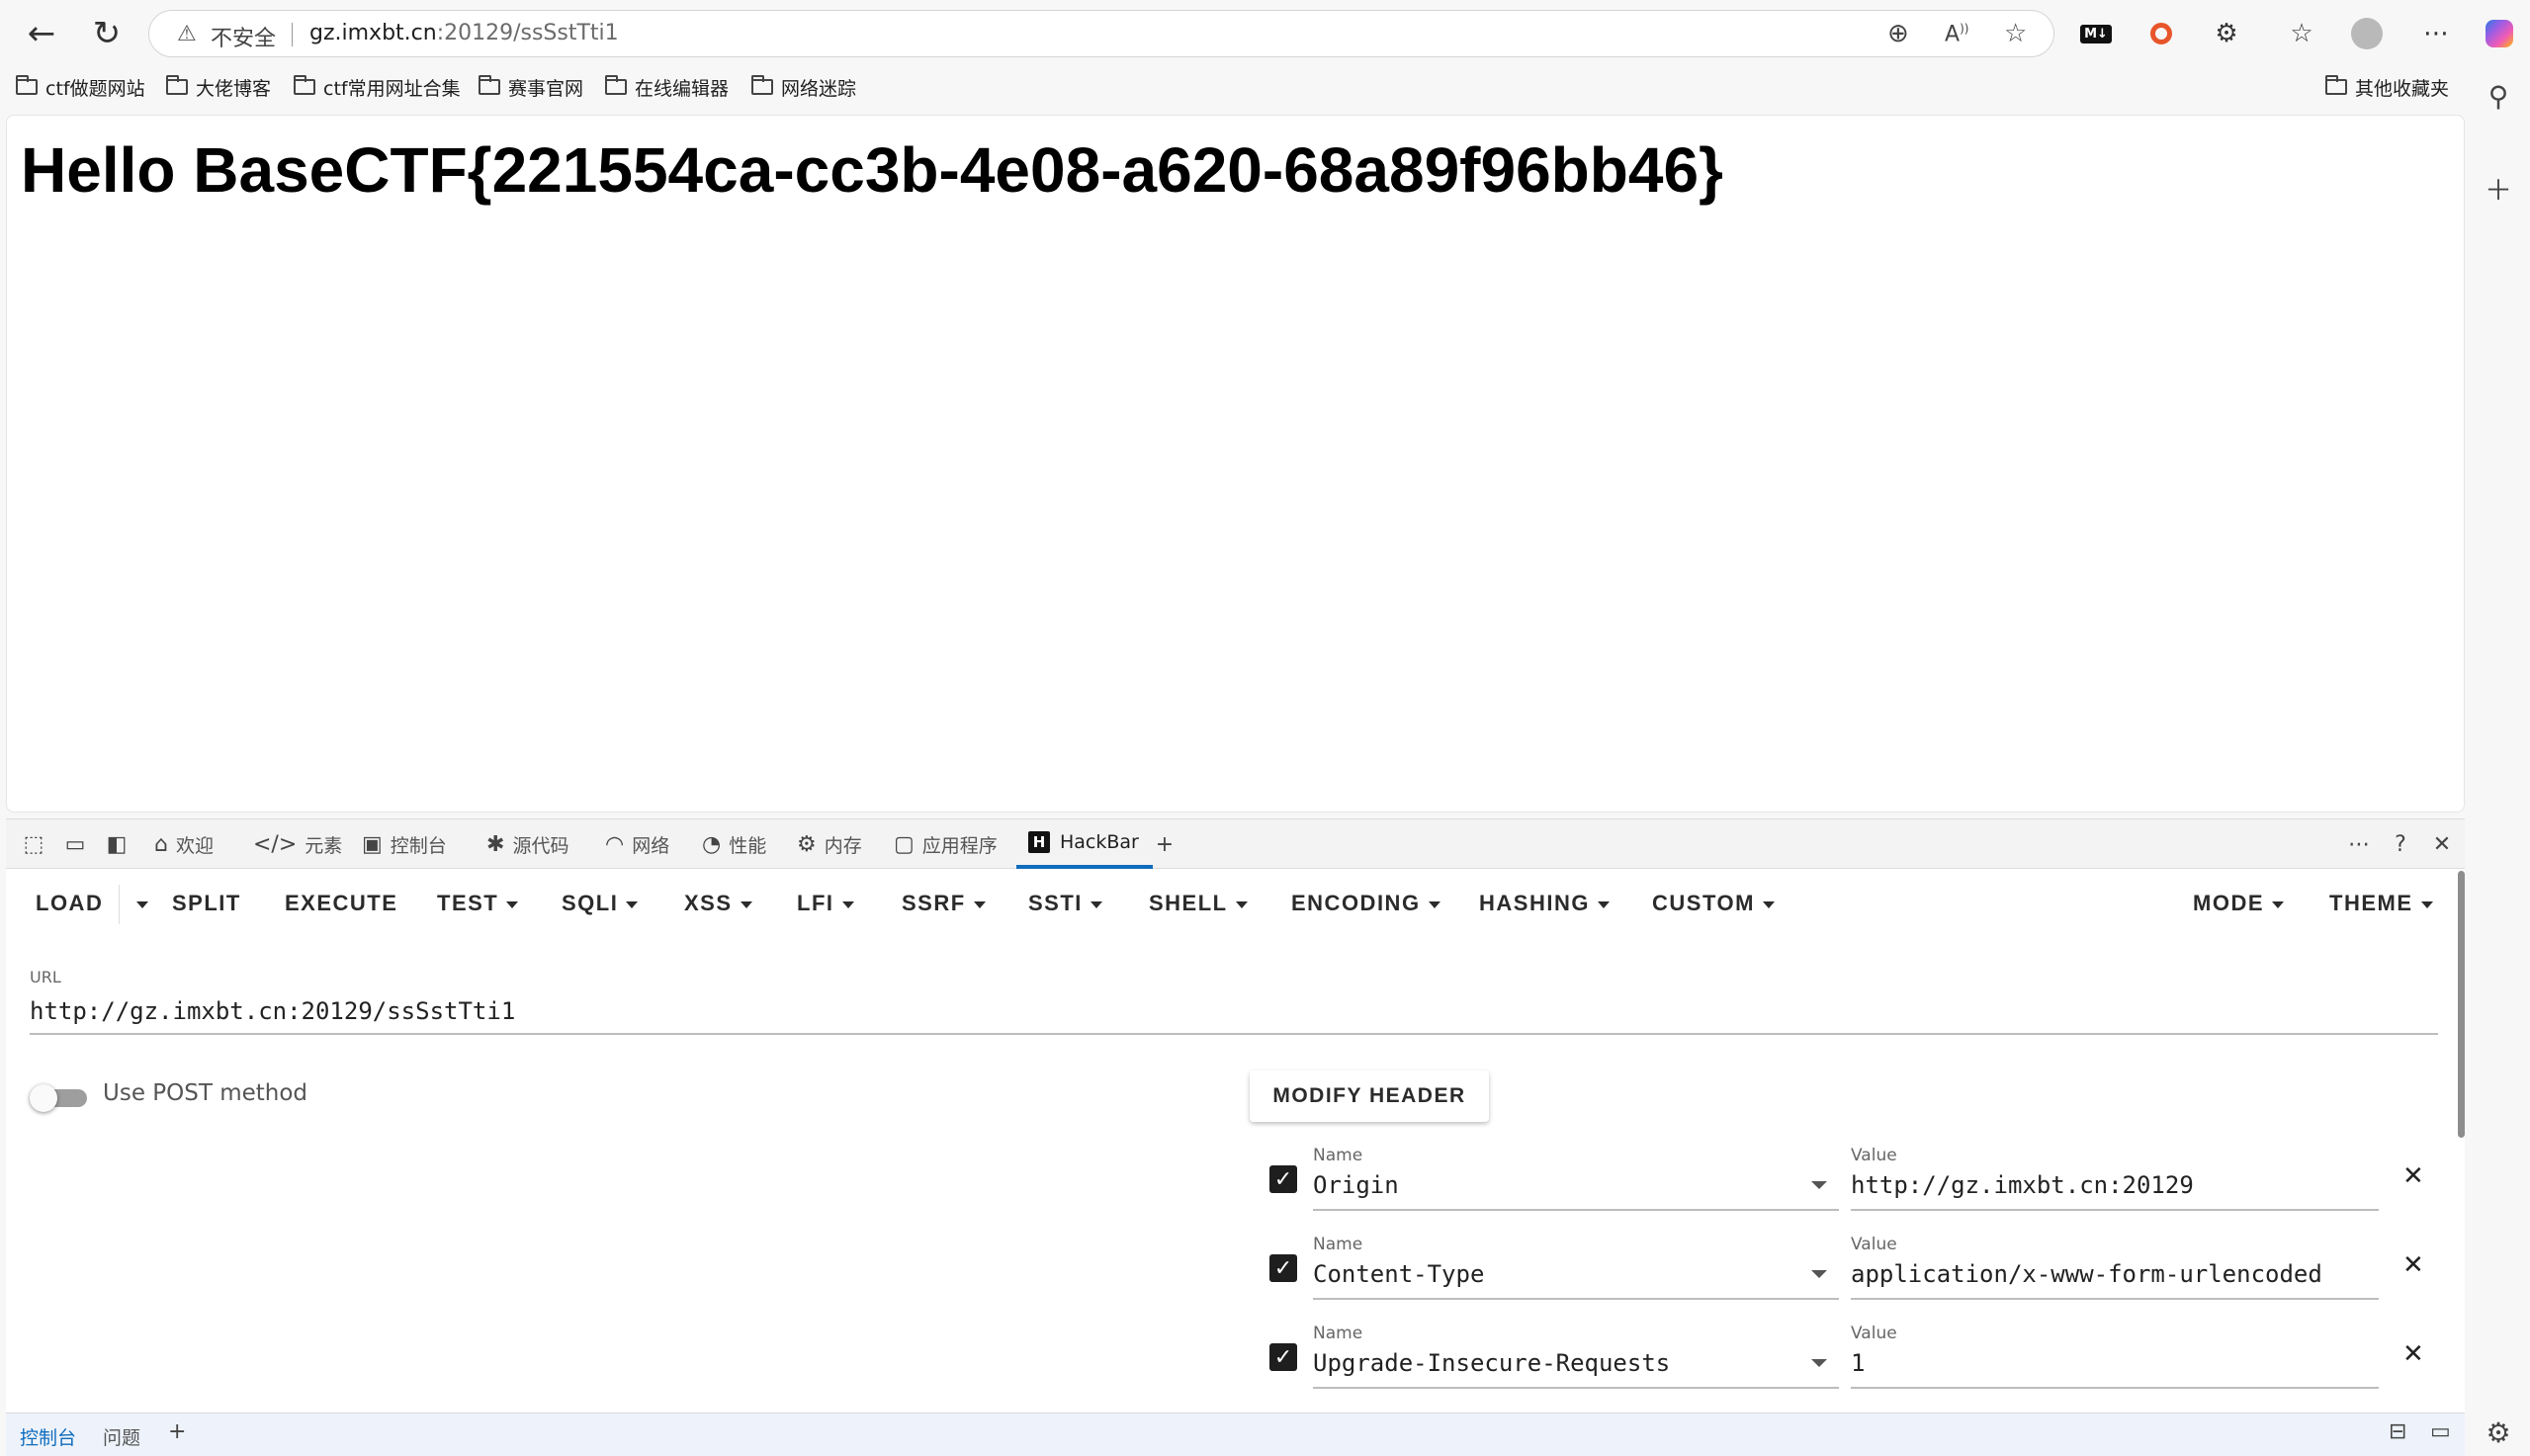 The height and width of the screenshot is (1456, 2530). What do you see at coordinates (1356, 1185) in the screenshot?
I see `header-name-input: Origin` at bounding box center [1356, 1185].